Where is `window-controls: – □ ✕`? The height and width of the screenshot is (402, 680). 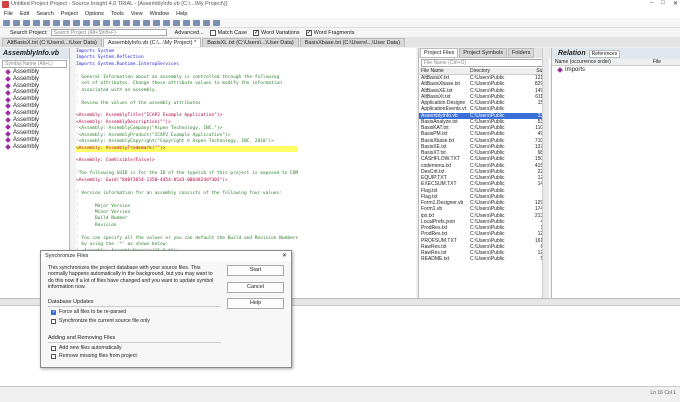 window-controls: – □ ✕ is located at coordinates (664, 4).